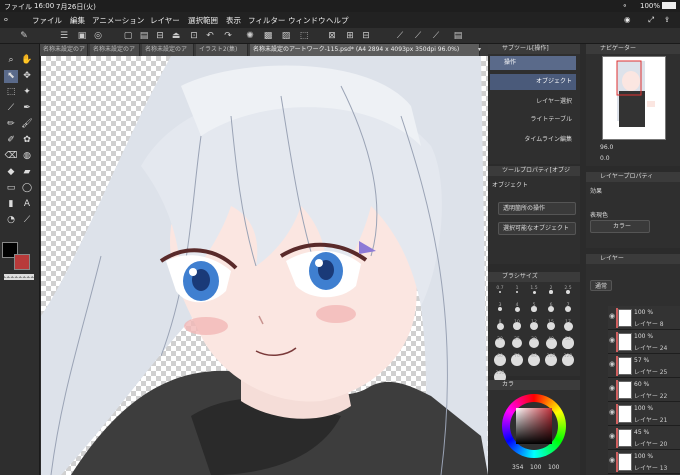 The width and height of the screenshot is (680, 475). I want to click on brush-size-cell: 2.5, so click(568, 294).